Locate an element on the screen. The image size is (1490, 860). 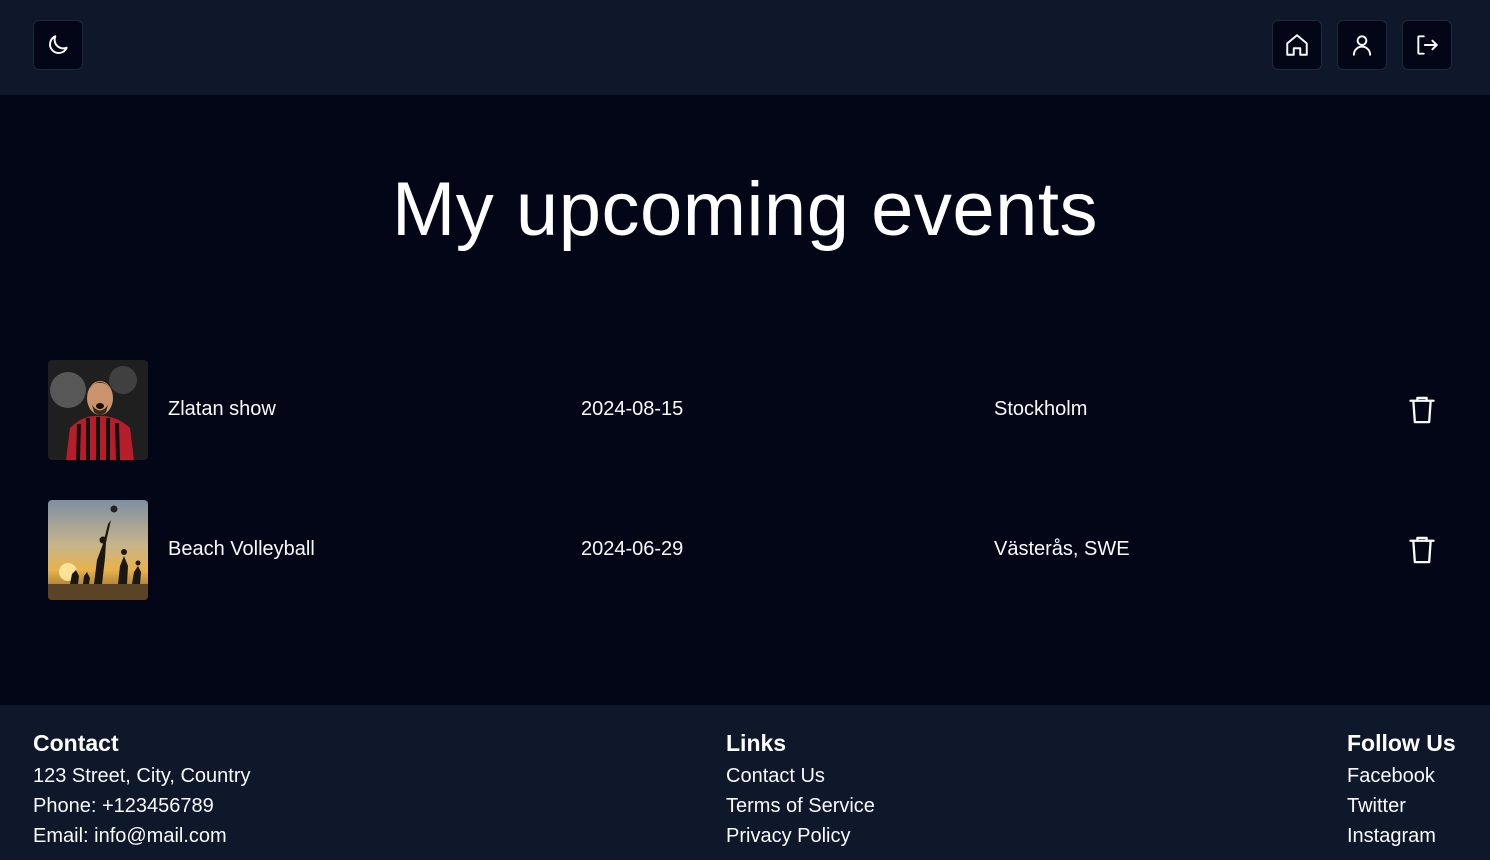
page-title: My upcoming events is located at coordinates (745, 209).